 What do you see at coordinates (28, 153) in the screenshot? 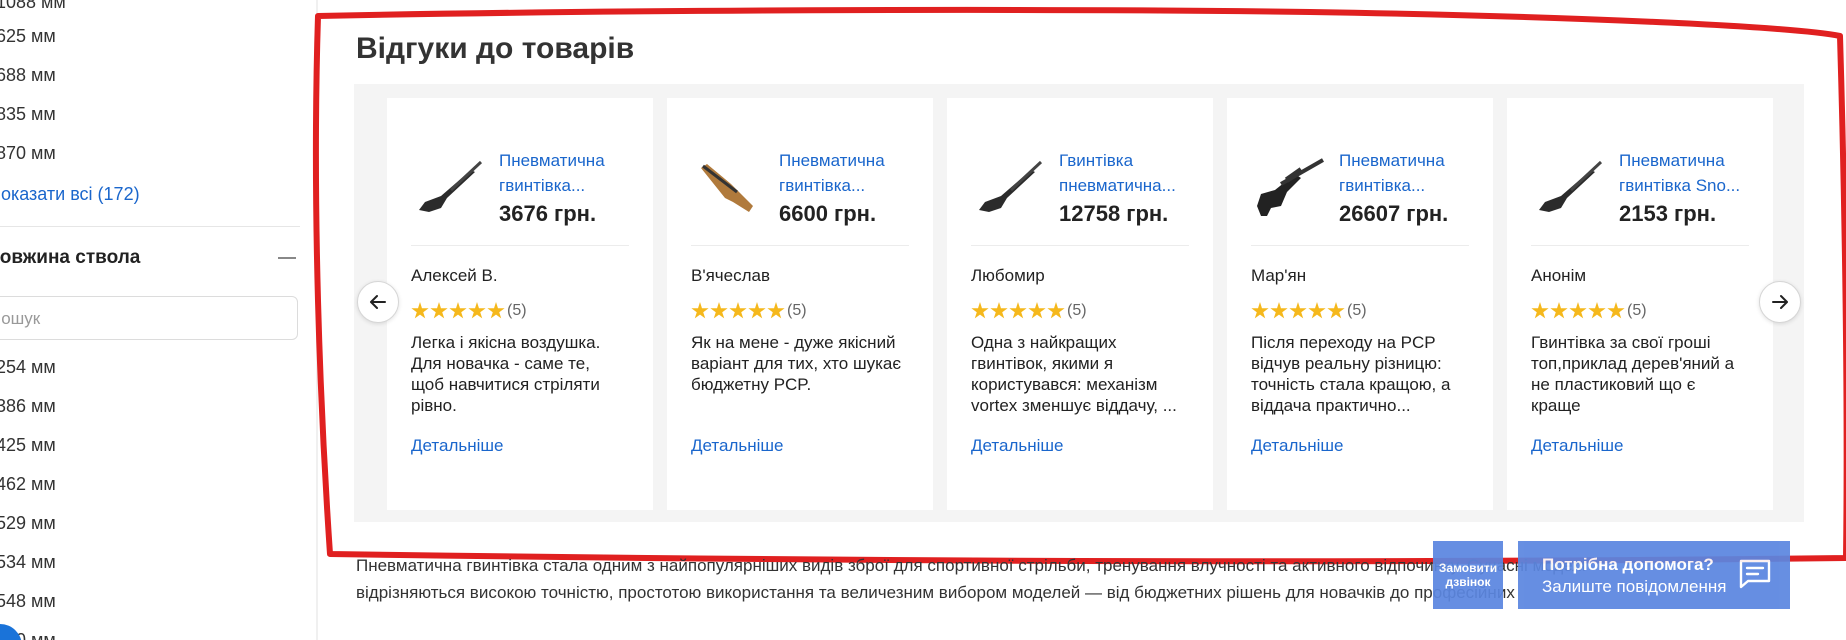
I see `filter-option-length: 870 мм` at bounding box center [28, 153].